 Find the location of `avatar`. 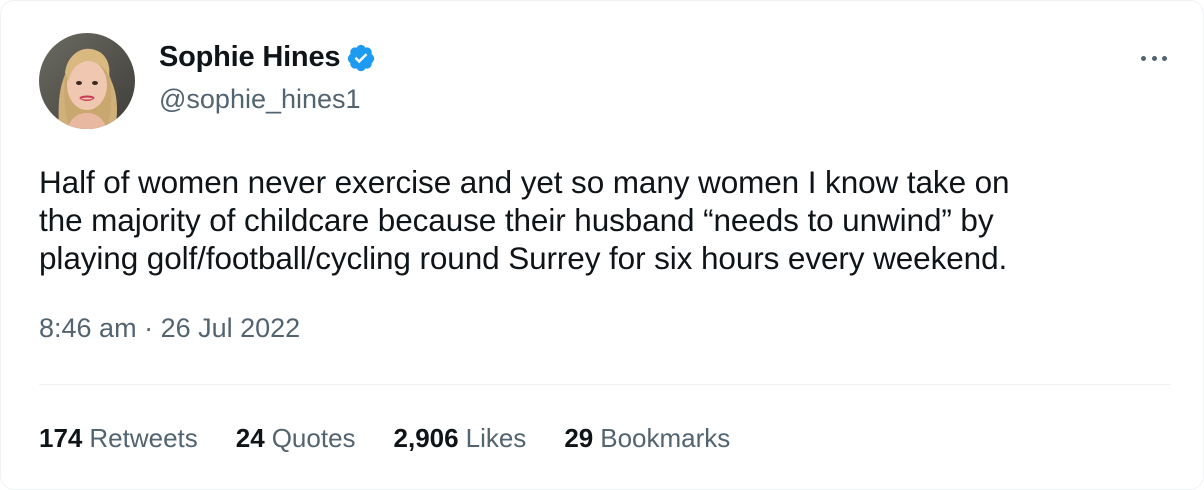

avatar is located at coordinates (87, 81).